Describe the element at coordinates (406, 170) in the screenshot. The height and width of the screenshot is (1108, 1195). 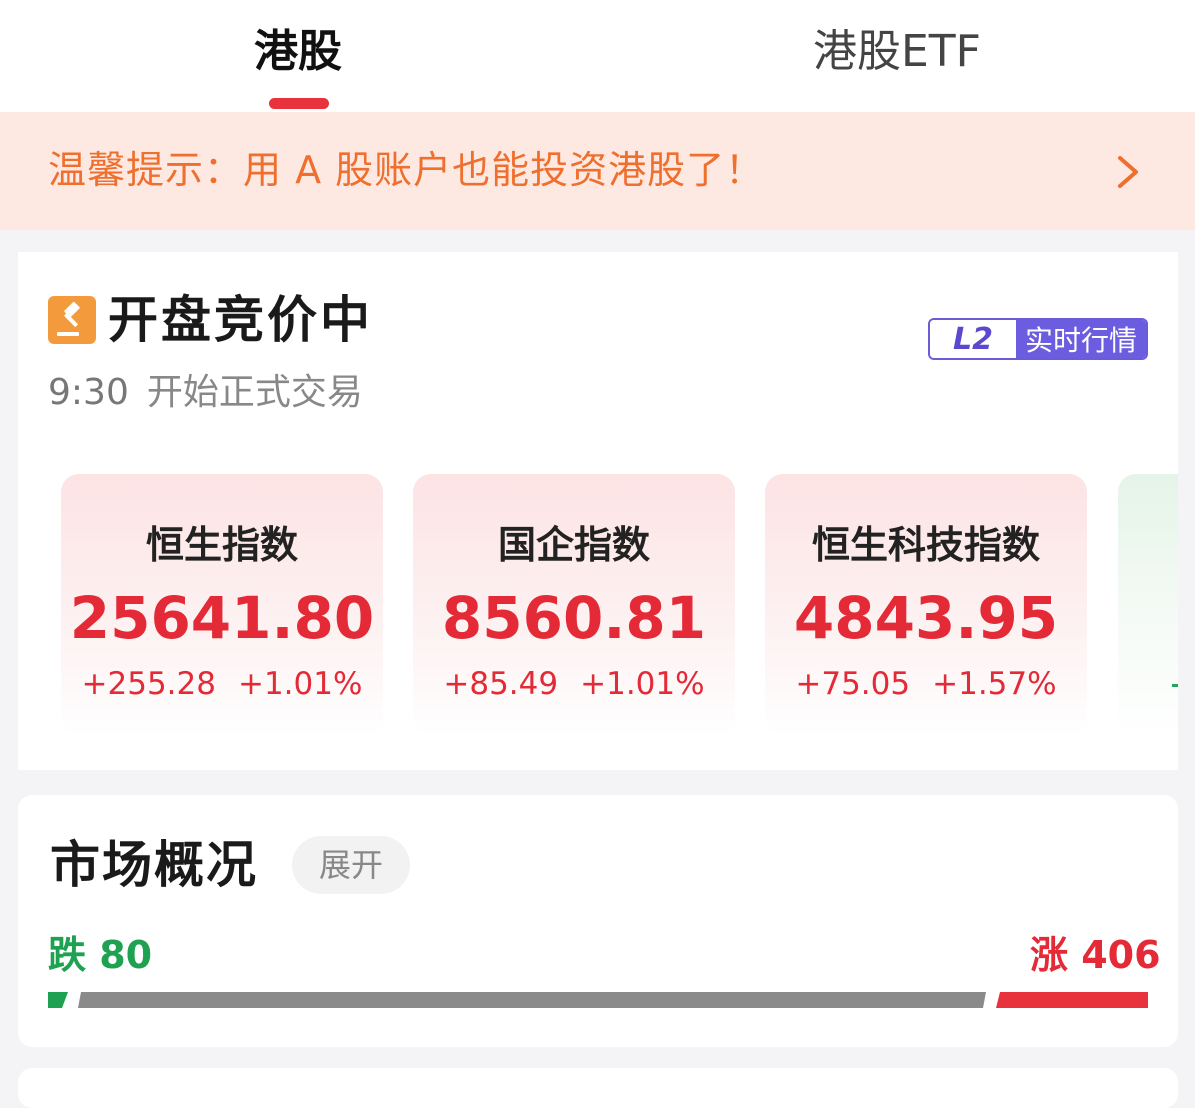
I see `notice-text: 温馨提示：用 A 股账户也能投资港股了！` at that location.